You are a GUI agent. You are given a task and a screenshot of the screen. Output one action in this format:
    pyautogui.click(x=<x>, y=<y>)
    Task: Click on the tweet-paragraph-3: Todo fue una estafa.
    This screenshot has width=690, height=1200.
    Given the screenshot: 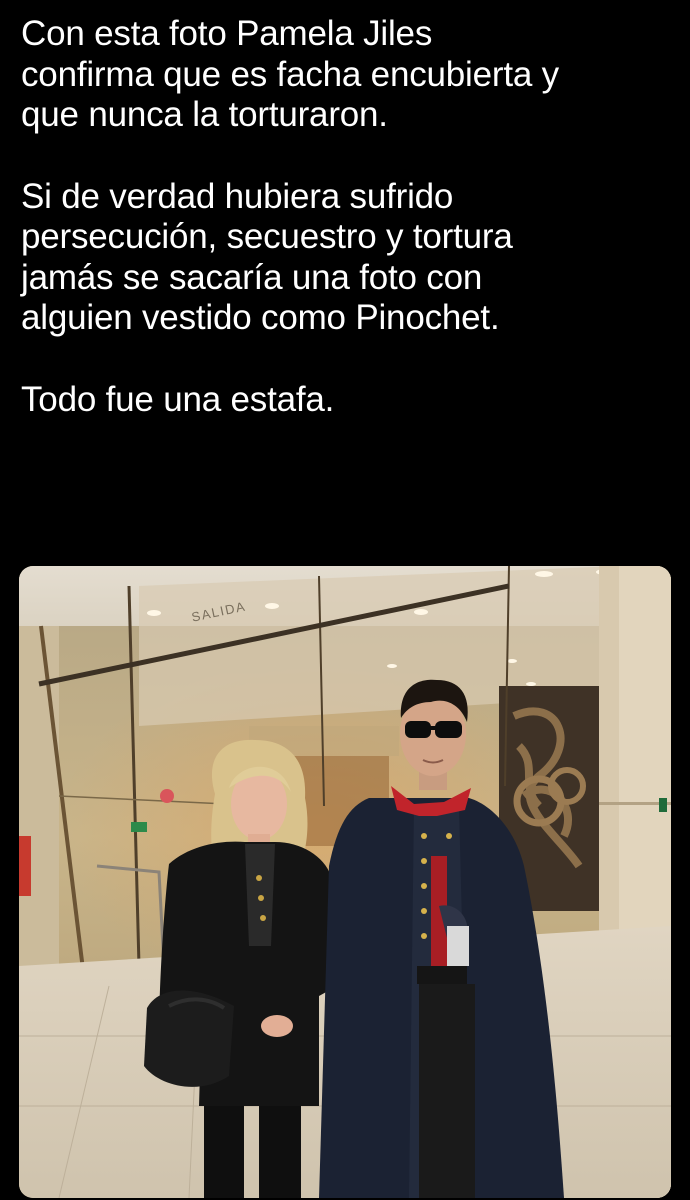 What is the action you would take?
    pyautogui.click(x=178, y=399)
    